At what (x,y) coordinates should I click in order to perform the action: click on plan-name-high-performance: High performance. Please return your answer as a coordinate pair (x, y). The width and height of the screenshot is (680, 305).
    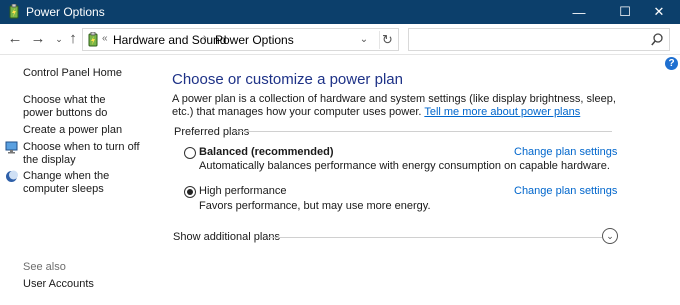
    Looking at the image, I should click on (242, 191).